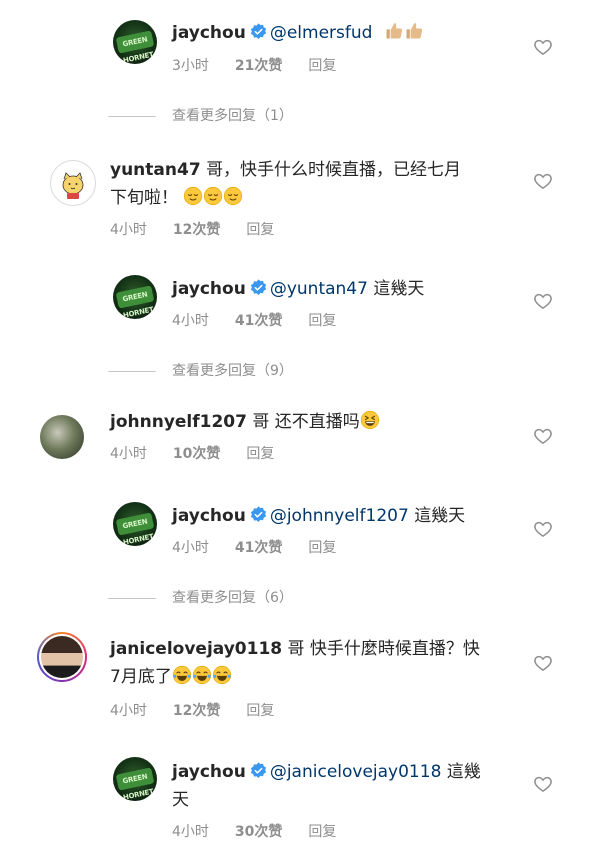 Image resolution: width=603 pixels, height=848 pixels. What do you see at coordinates (383, 649) in the screenshot?
I see `comment-text: 哥 快手什麼時候直播？快` at bounding box center [383, 649].